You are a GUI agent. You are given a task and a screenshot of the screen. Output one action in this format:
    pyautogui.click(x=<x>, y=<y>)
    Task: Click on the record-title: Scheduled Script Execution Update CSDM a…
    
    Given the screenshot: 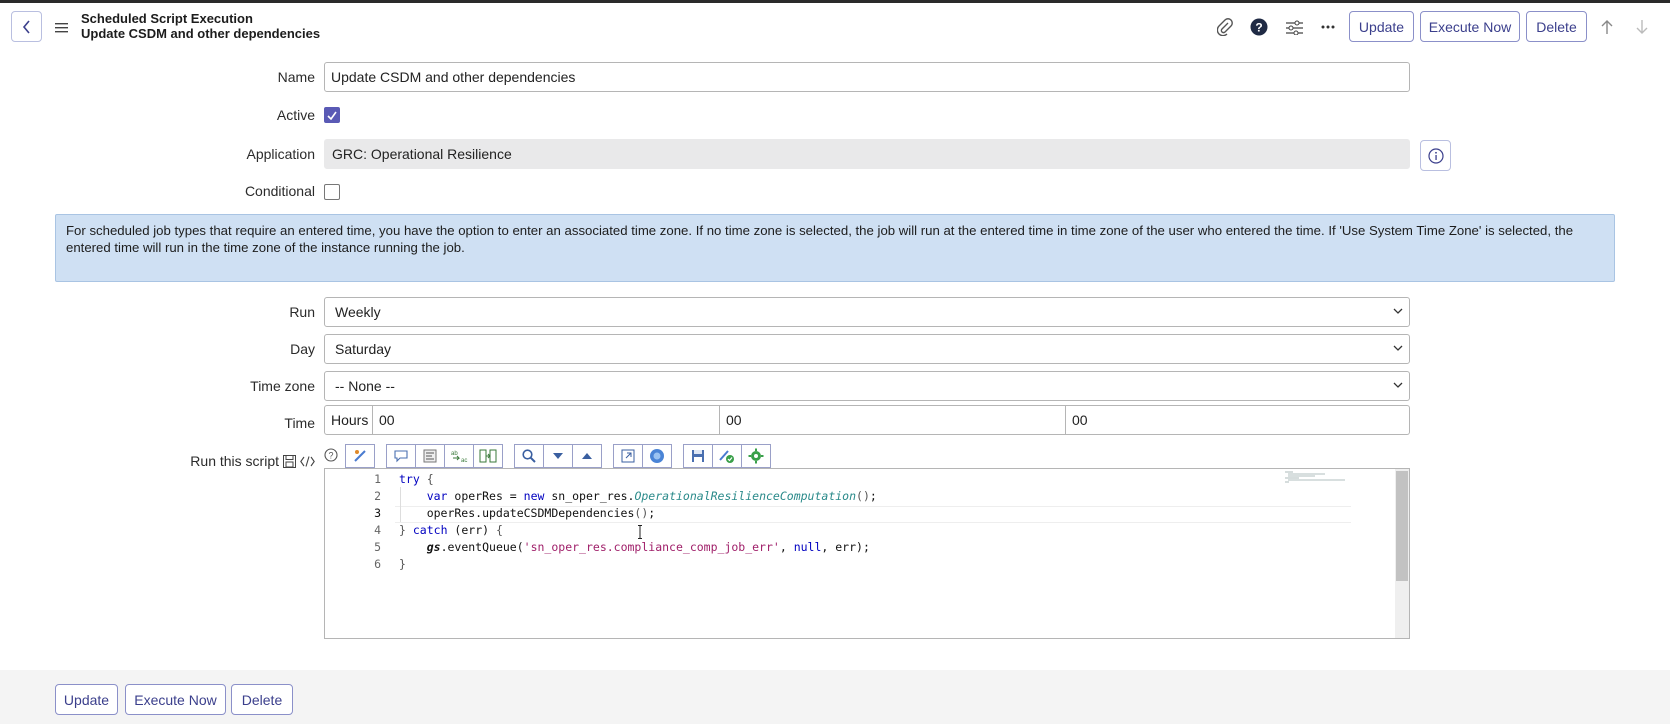 What is the action you would take?
    pyautogui.click(x=200, y=26)
    